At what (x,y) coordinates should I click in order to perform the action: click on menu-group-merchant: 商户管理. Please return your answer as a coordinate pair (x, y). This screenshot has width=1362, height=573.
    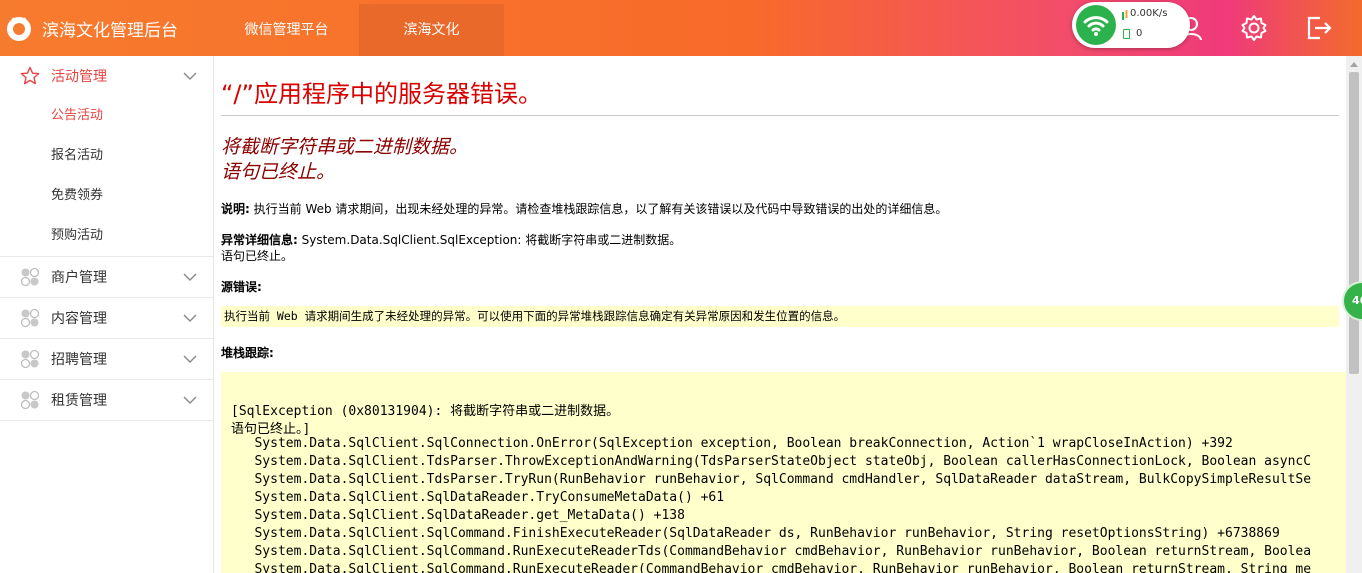
    Looking at the image, I should click on (106, 277).